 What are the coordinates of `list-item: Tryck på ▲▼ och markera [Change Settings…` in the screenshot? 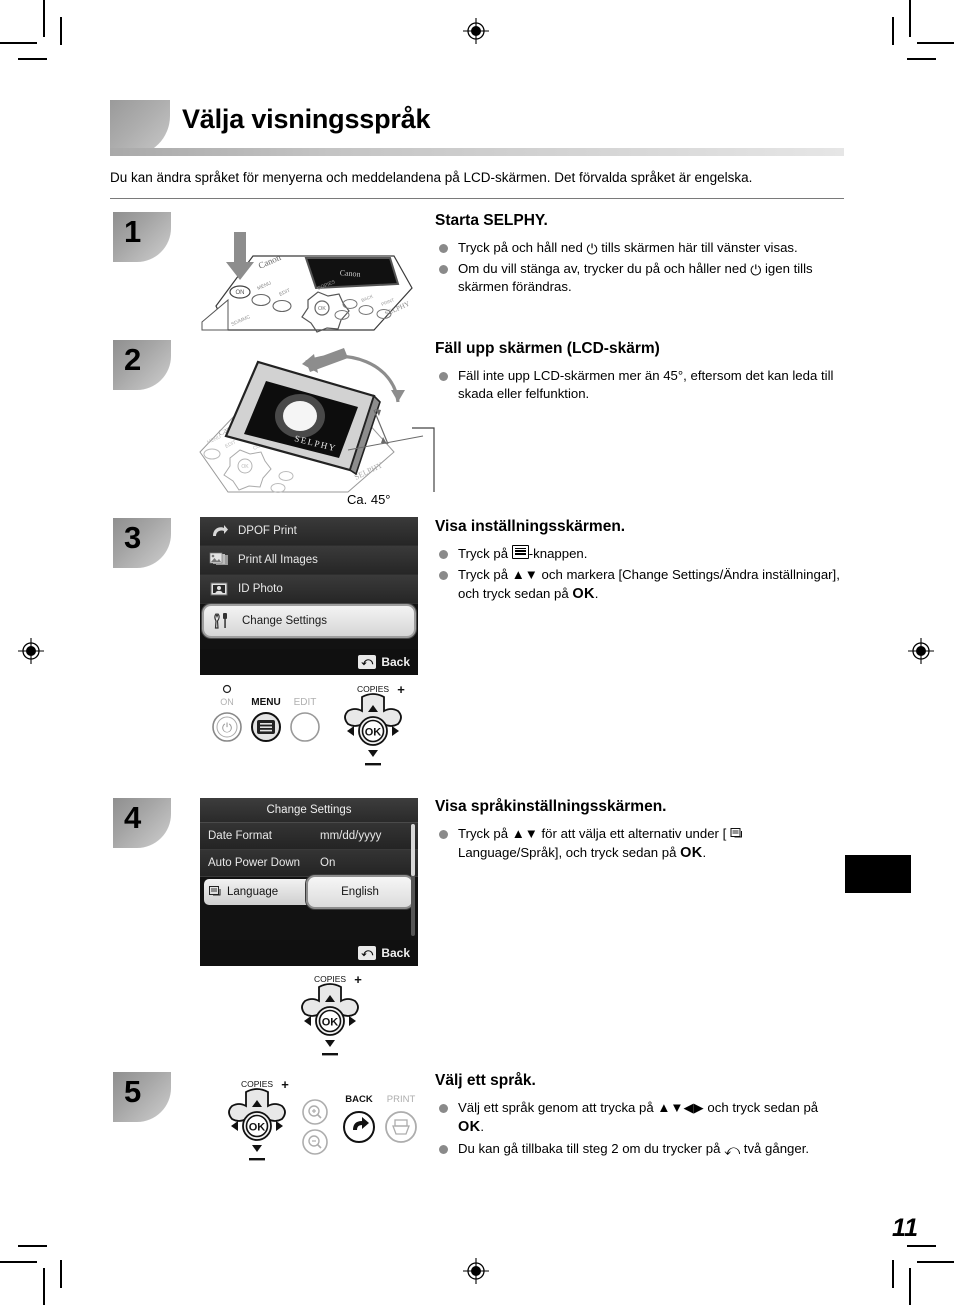 It's located at (641, 585).